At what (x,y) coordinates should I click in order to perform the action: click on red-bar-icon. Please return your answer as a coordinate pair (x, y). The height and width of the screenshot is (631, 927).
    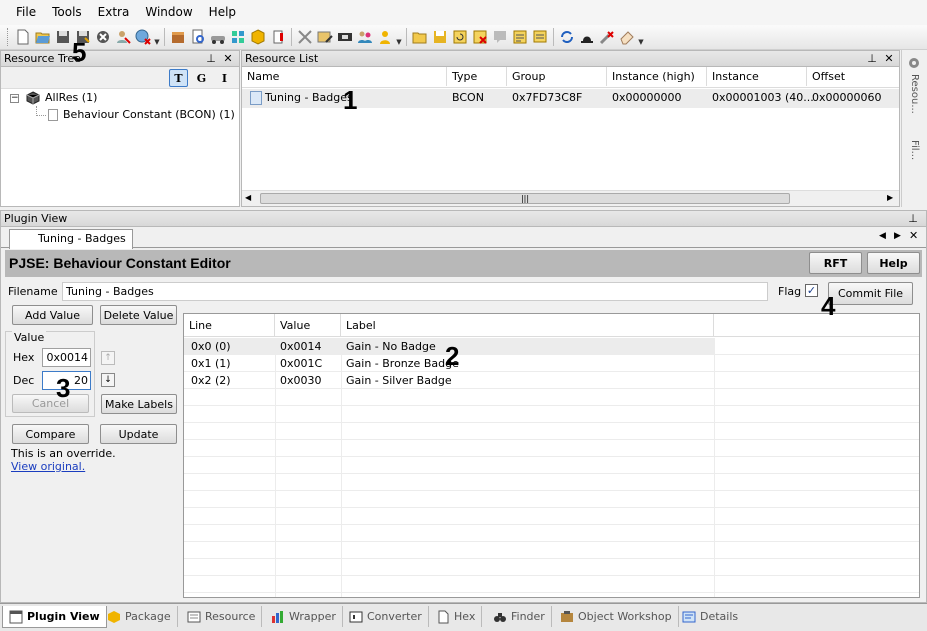
    Looking at the image, I should click on (278, 37).